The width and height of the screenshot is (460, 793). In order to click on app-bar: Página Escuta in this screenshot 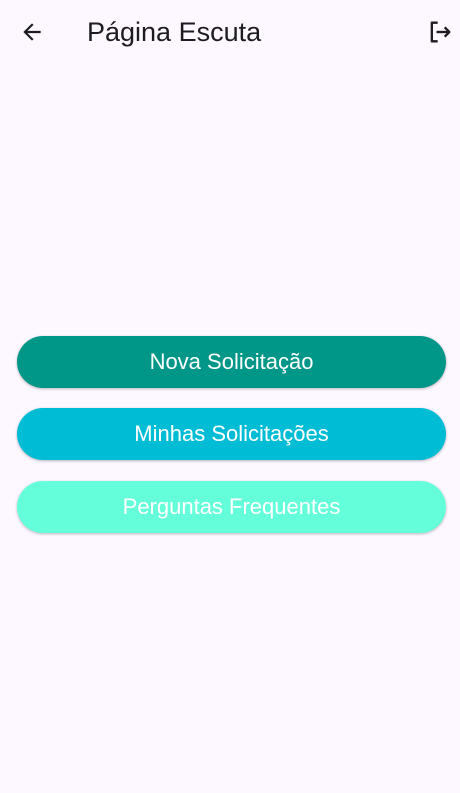, I will do `click(230, 32)`.